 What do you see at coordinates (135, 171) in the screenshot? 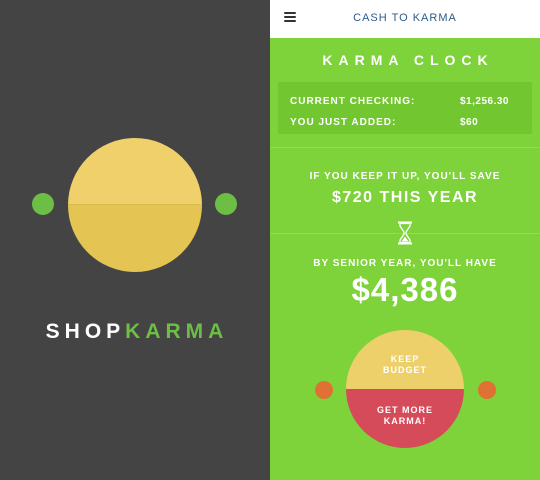
I see `logo-disc-top-half` at bounding box center [135, 171].